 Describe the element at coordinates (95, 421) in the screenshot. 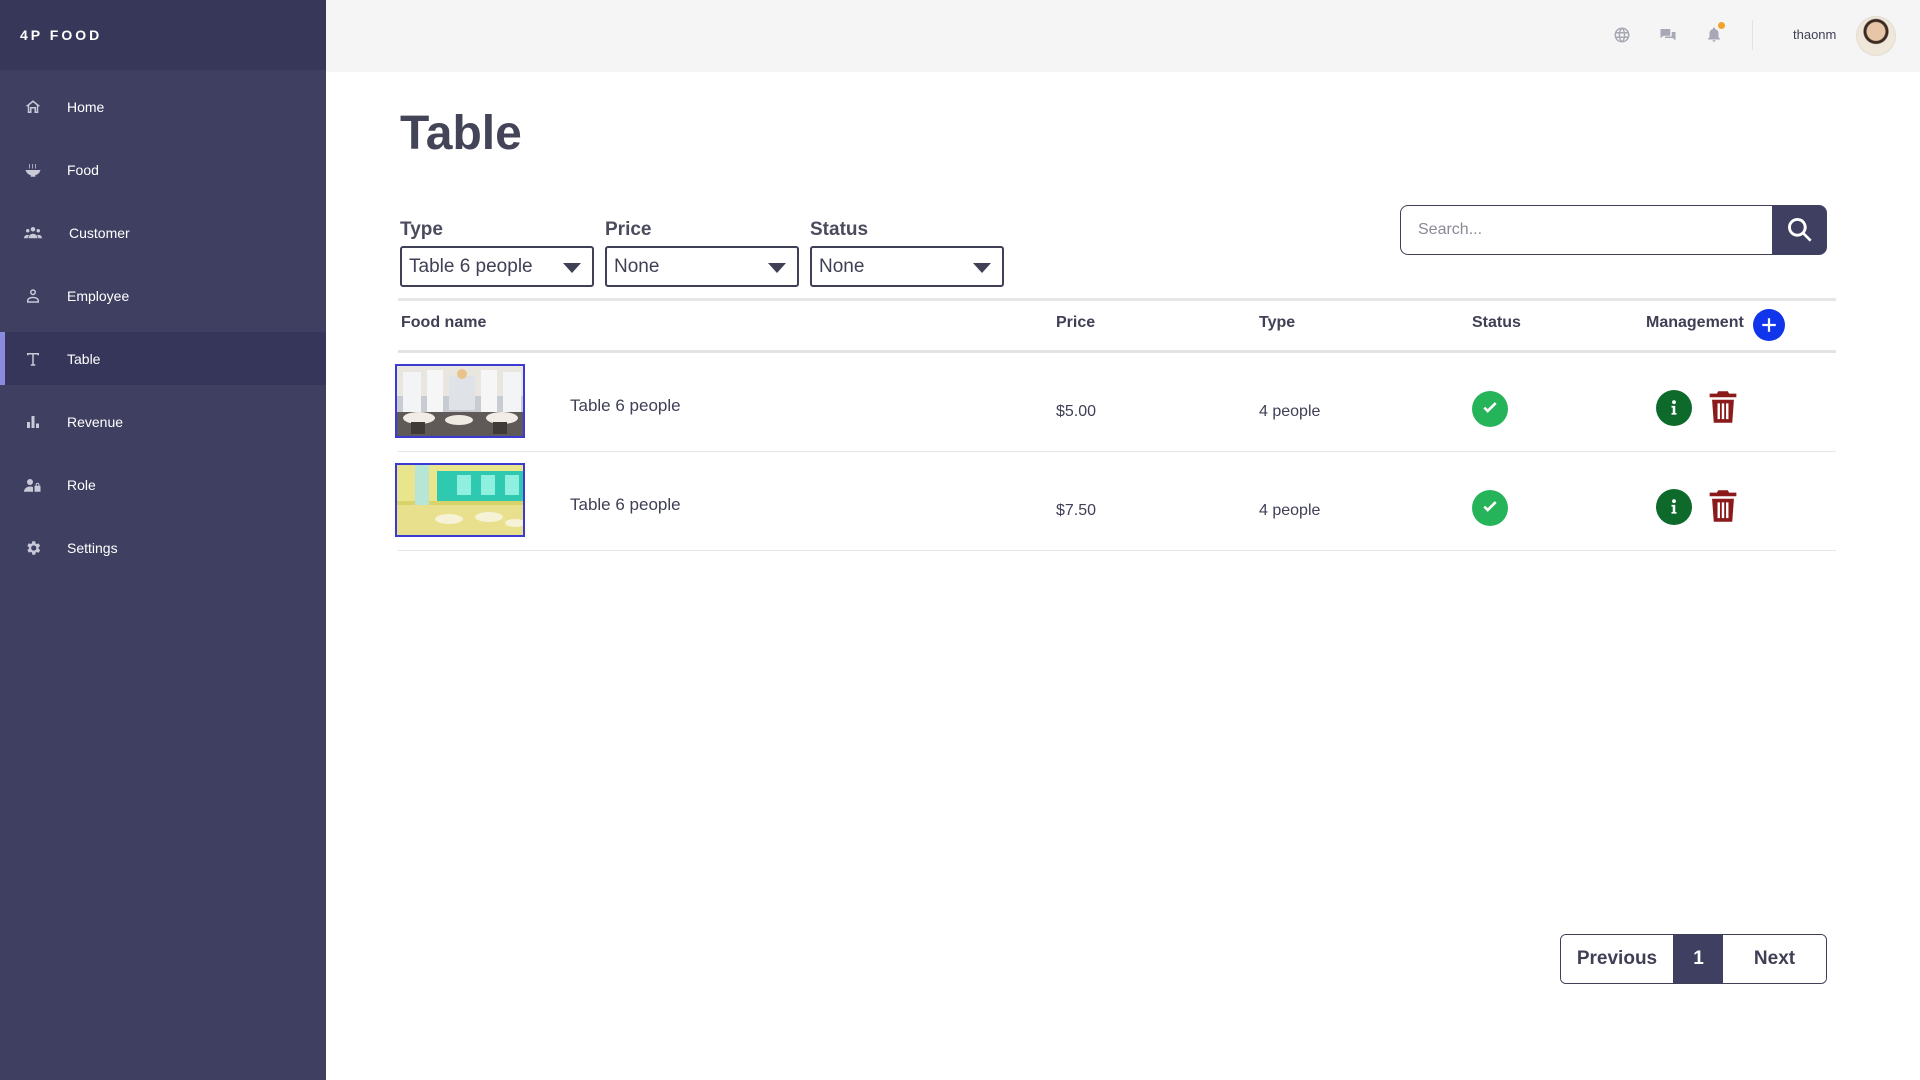

I see `sidebar-item-label: Revenue` at that location.